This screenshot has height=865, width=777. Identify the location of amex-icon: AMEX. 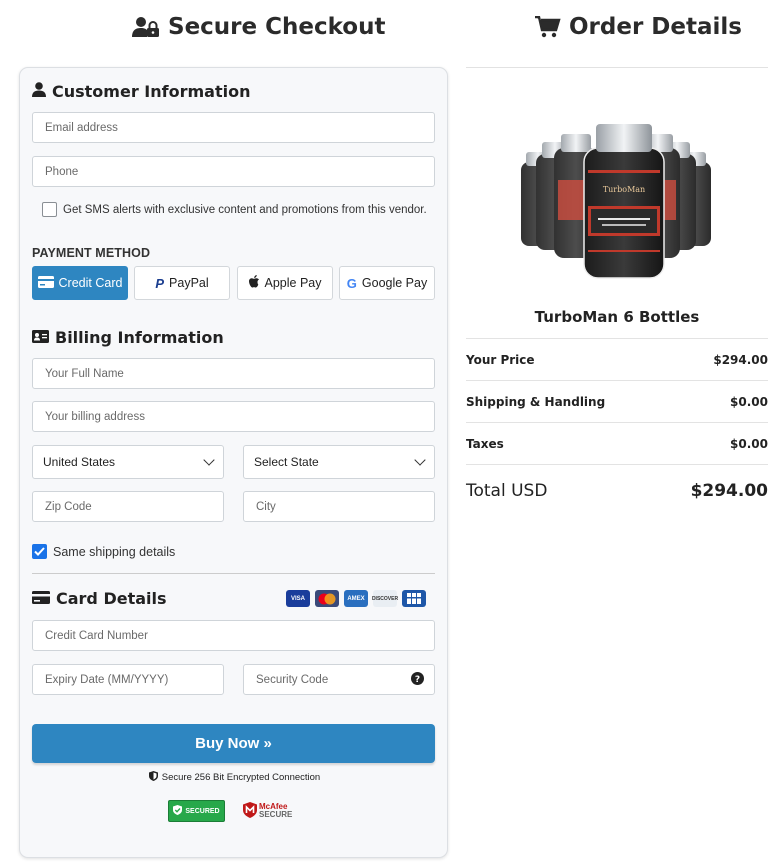
(356, 598).